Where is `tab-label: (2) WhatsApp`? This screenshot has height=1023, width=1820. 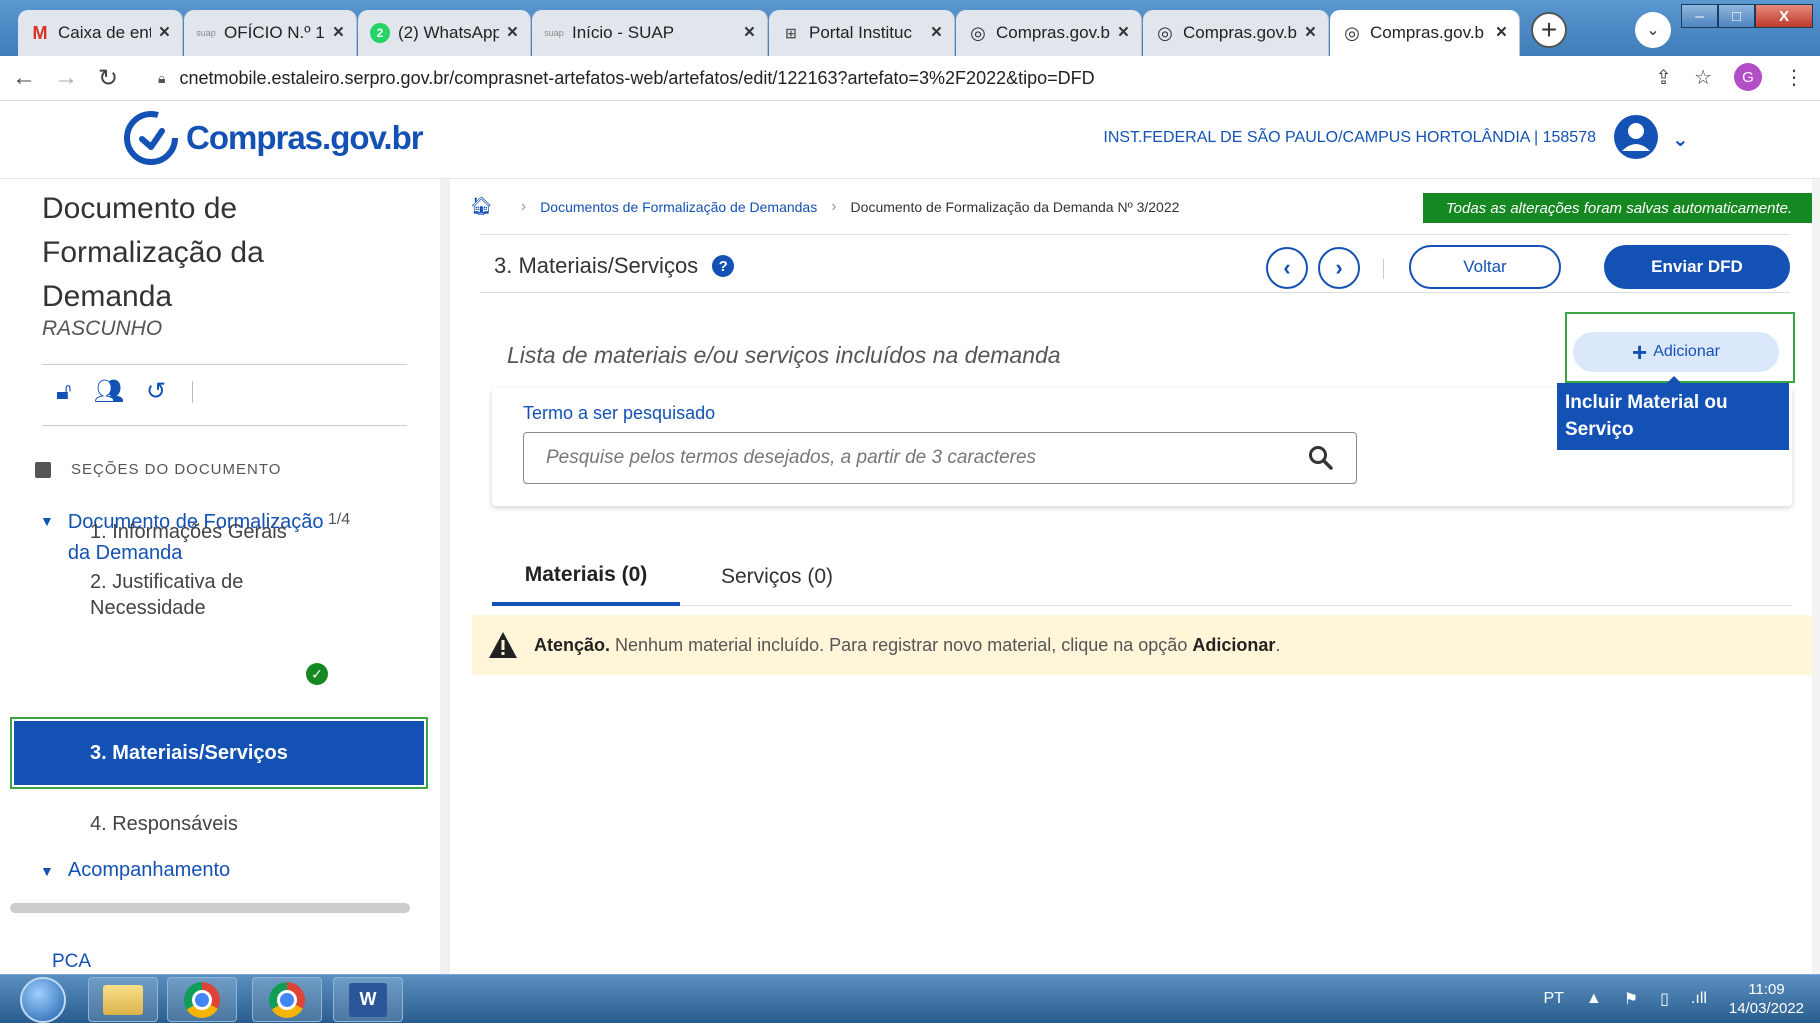
tab-label: (2) WhatsApp is located at coordinates (448, 32).